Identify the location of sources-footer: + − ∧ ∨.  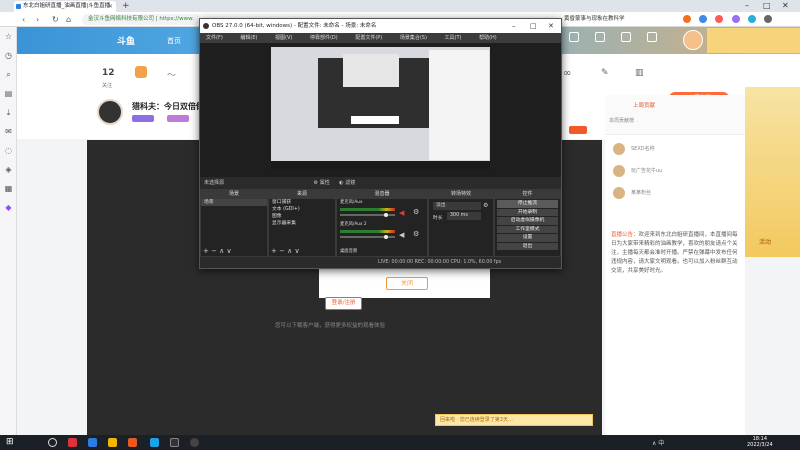
(302, 251).